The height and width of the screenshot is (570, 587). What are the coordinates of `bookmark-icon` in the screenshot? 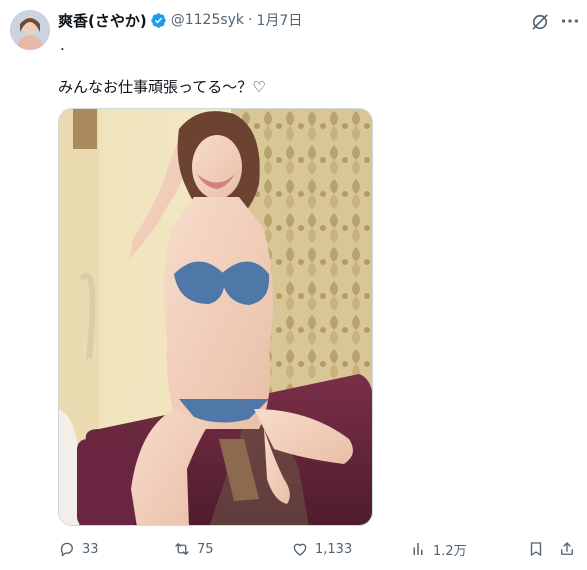 It's located at (536, 549).